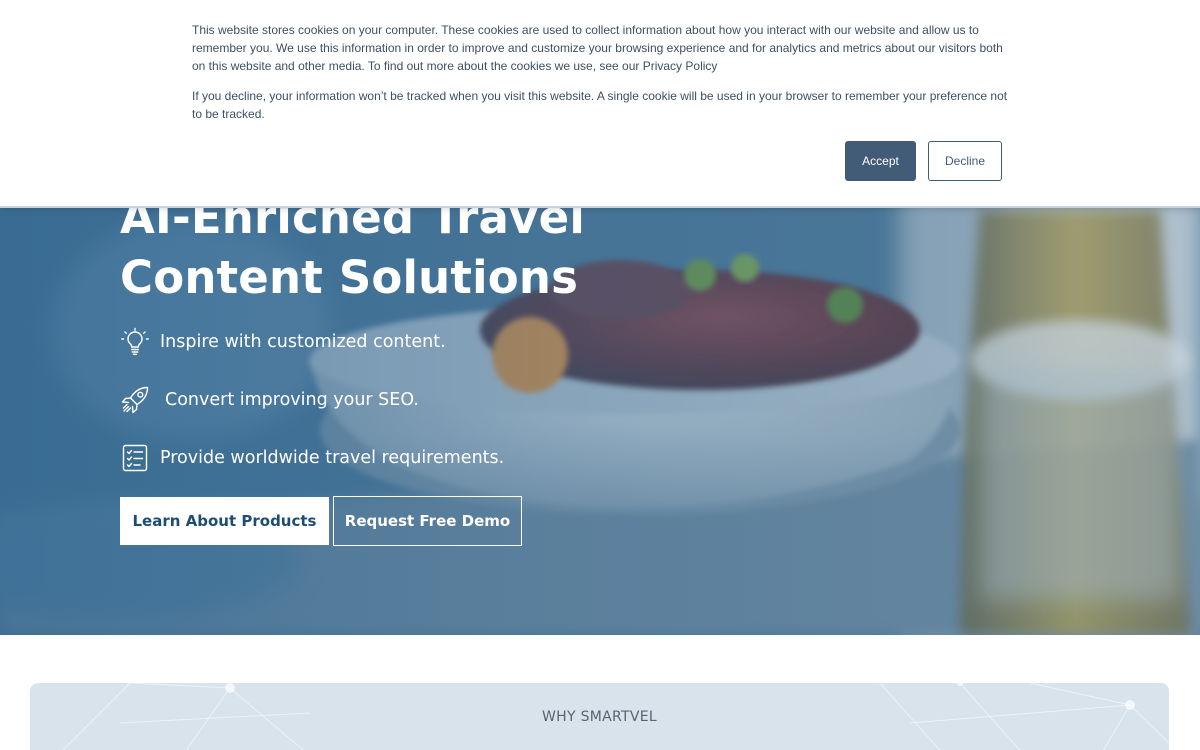 This screenshot has width=1200, height=750. Describe the element at coordinates (332, 458) in the screenshot. I see `feature-text: Provide worldwide travel requirements.` at that location.